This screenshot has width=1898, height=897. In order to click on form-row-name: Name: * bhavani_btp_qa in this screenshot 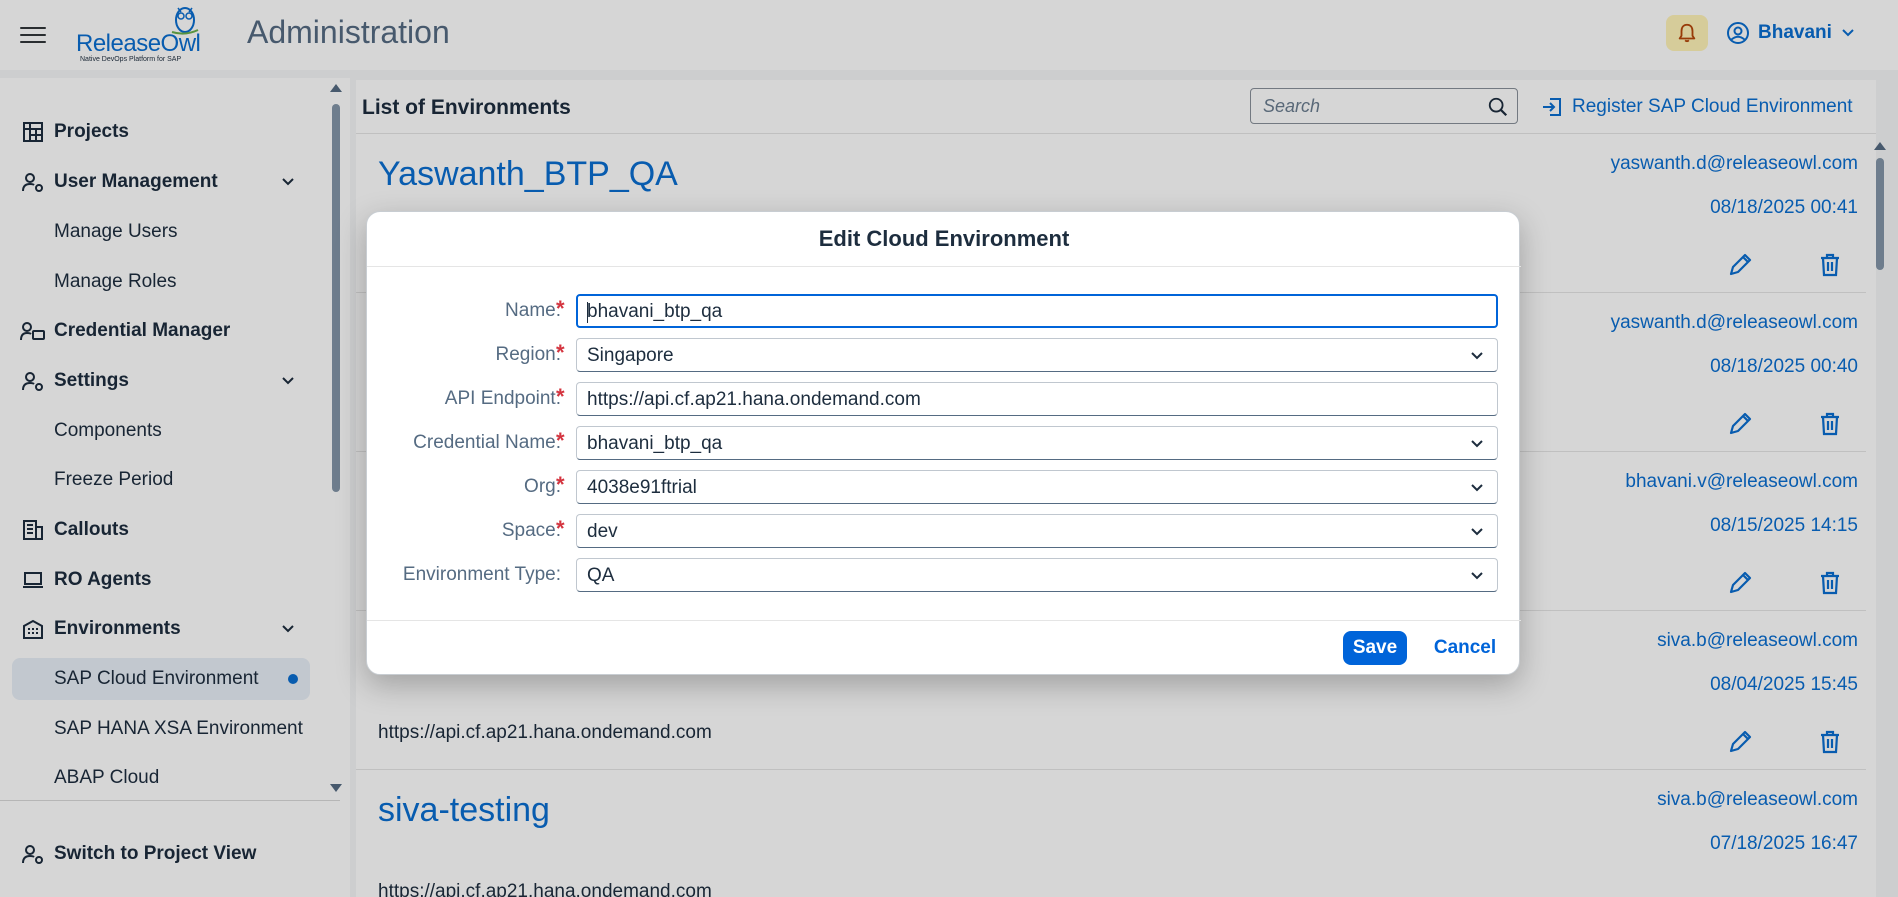, I will do `click(944, 311)`.